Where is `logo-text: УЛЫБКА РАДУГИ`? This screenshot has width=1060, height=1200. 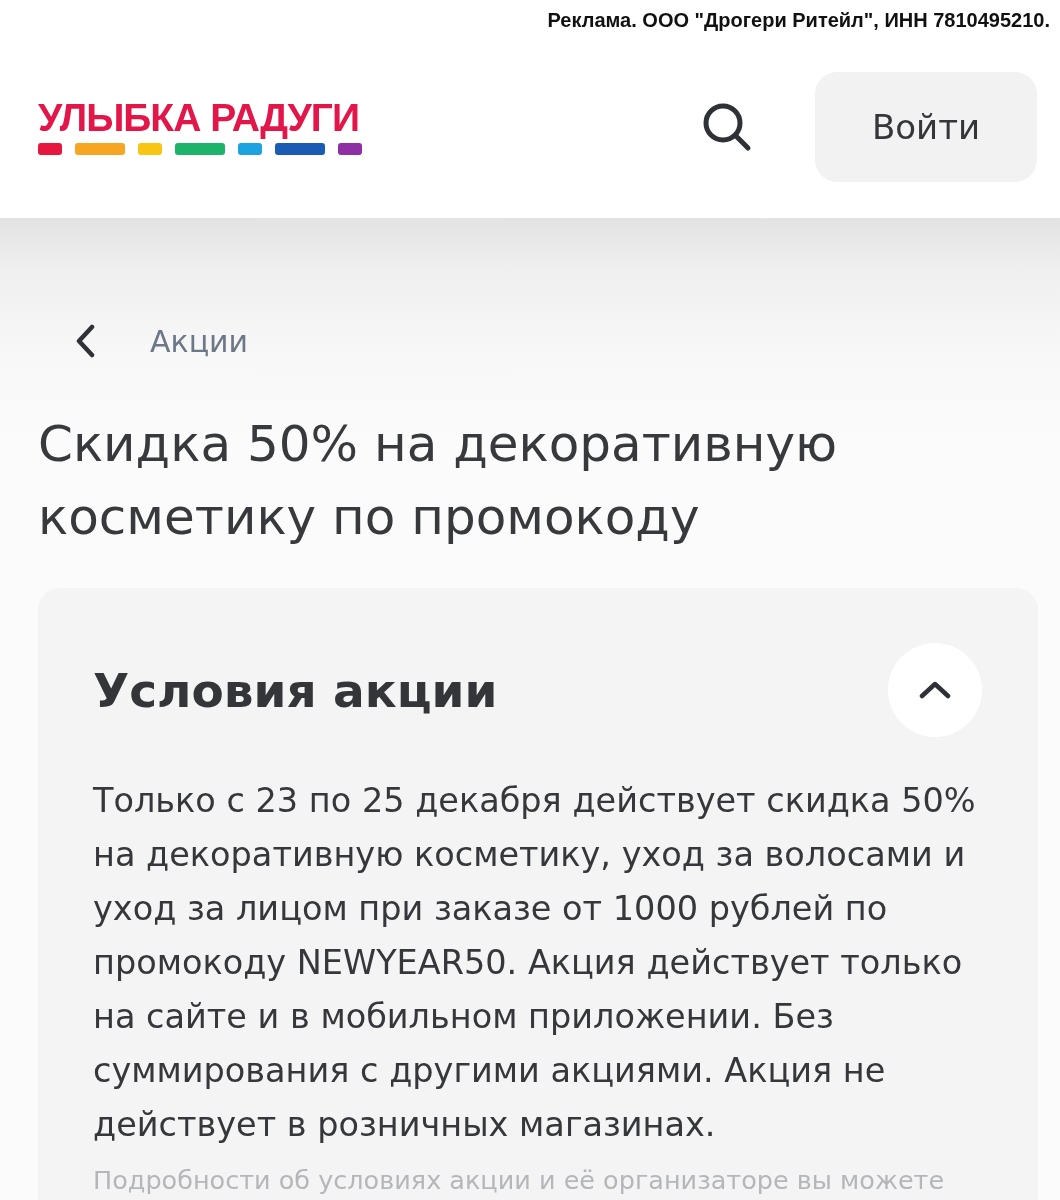
logo-text: УЛЫБКА РАДУГИ is located at coordinates (199, 118).